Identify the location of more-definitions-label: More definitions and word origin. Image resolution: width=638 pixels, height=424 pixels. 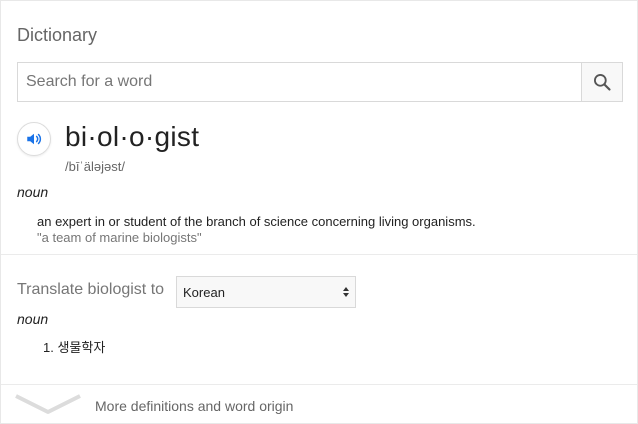
(194, 406).